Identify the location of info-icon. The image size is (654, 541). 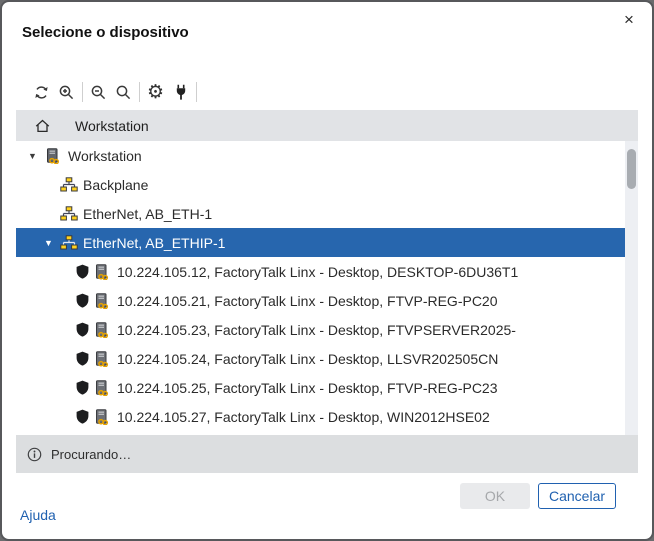
(34, 454).